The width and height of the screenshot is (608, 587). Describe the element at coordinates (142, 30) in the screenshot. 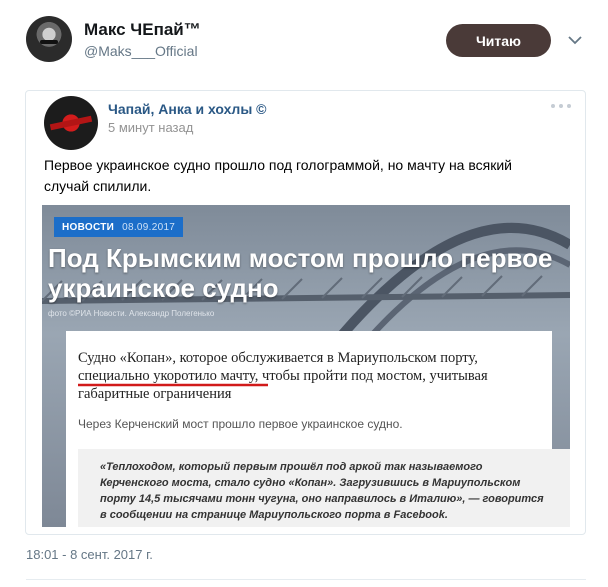

I see `author-name: Макс ЧЕпай™` at that location.